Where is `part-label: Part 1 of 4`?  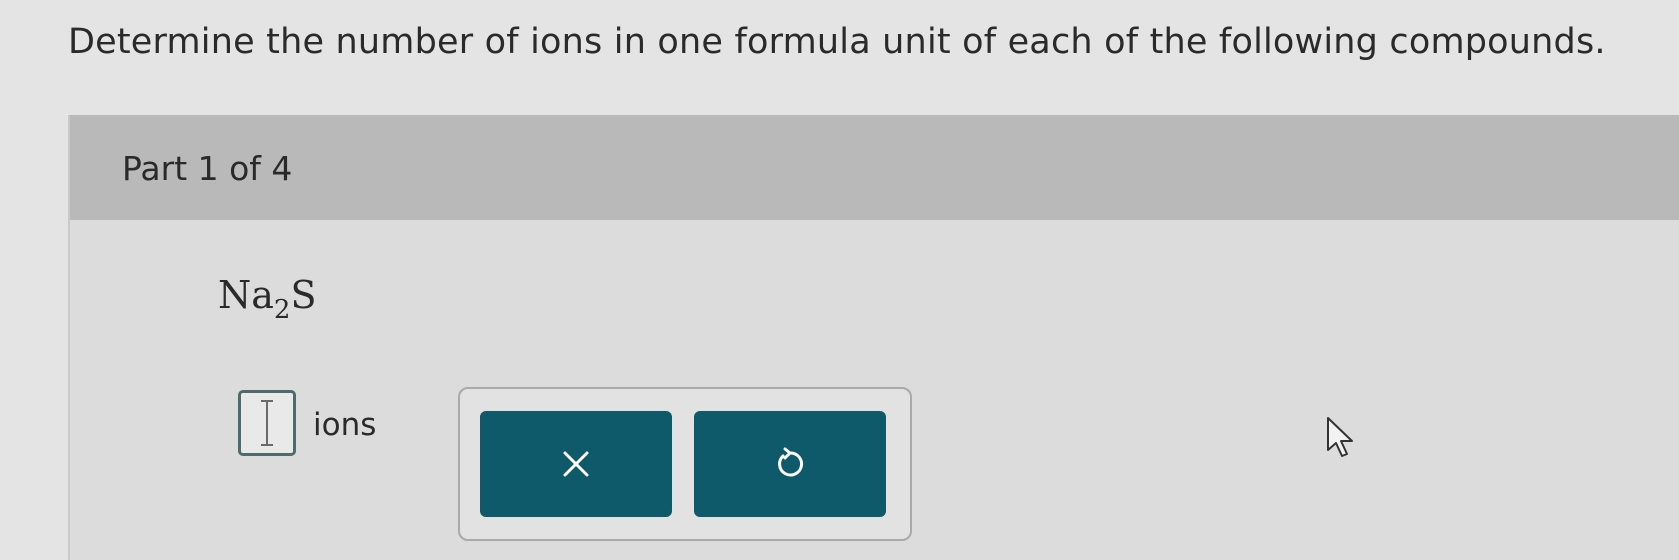
part-label: Part 1 of 4 is located at coordinates (207, 168).